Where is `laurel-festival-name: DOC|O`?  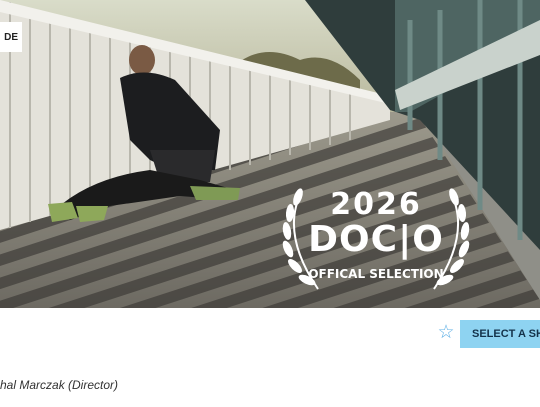 laurel-festival-name: DOC|O is located at coordinates (376, 239).